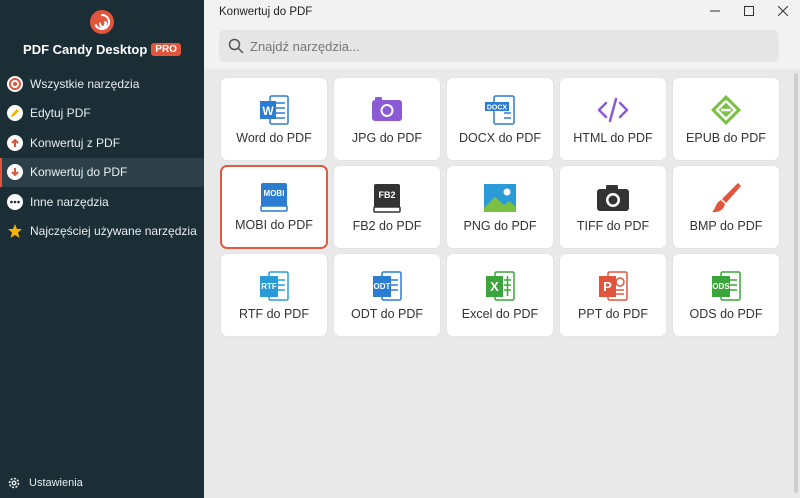 The height and width of the screenshot is (498, 800). Describe the element at coordinates (607, 286) in the screenshot. I see `svg-text: P` at that location.